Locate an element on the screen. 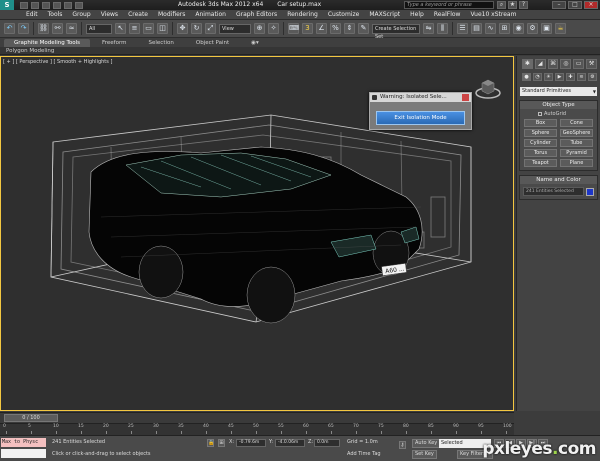 Image resolution: width=600 pixels, height=461 pixels. named-selection-sets-dropdown: Create Selection Set is located at coordinates (396, 31).